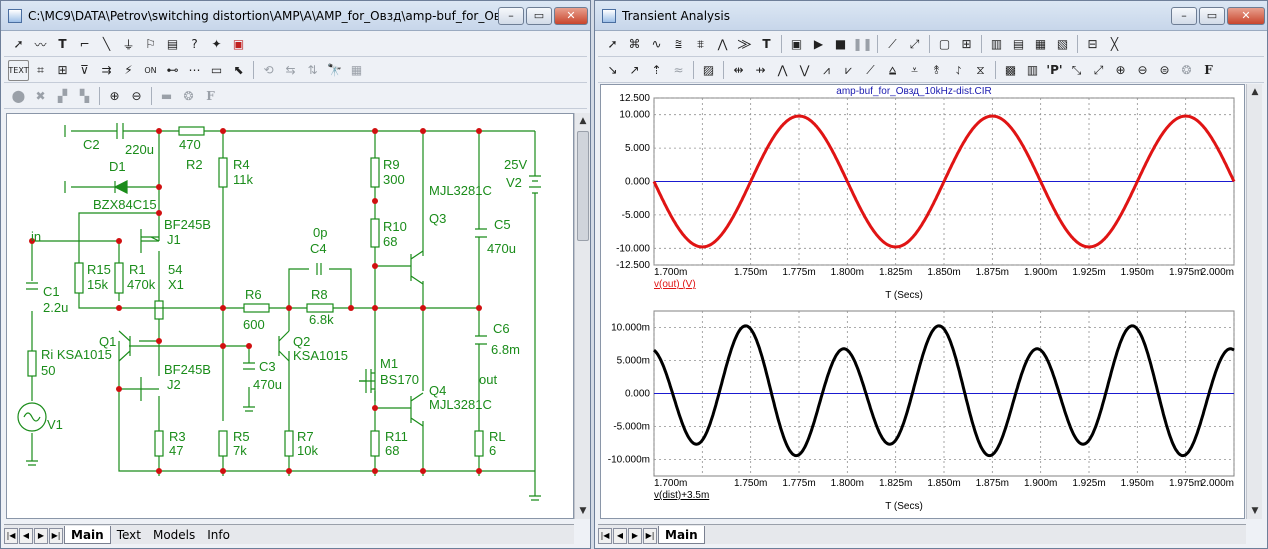 The height and width of the screenshot is (549, 1268). Describe the element at coordinates (818, 44) in the screenshot. I see `run-icon: ▶` at that location.